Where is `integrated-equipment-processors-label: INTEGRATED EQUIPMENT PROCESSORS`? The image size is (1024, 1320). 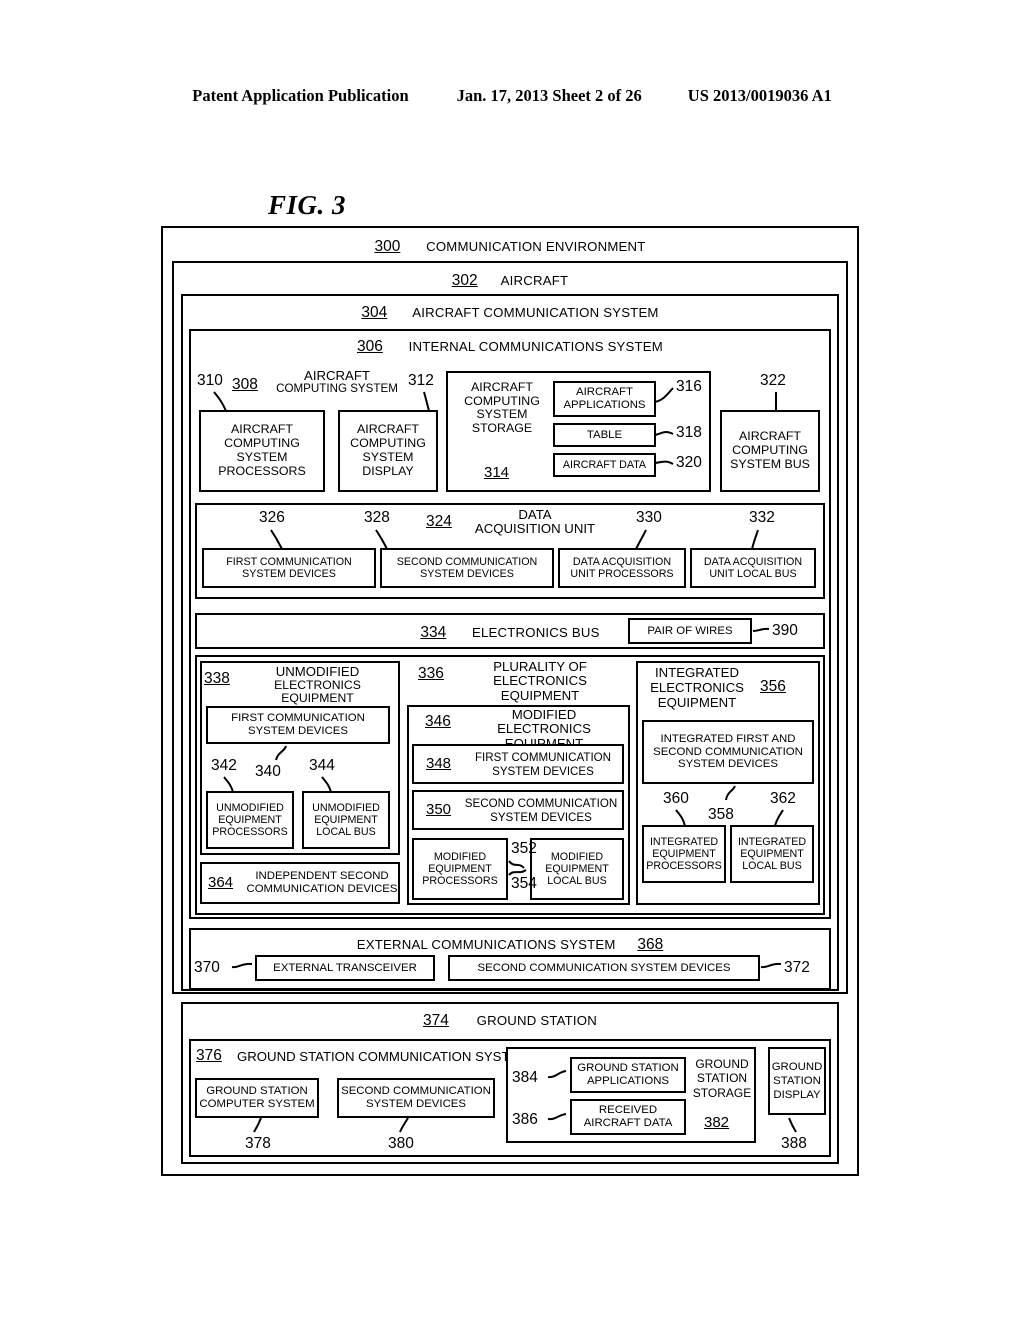 integrated-equipment-processors-label: INTEGRATED EQUIPMENT PROCESSORS is located at coordinates (684, 854).